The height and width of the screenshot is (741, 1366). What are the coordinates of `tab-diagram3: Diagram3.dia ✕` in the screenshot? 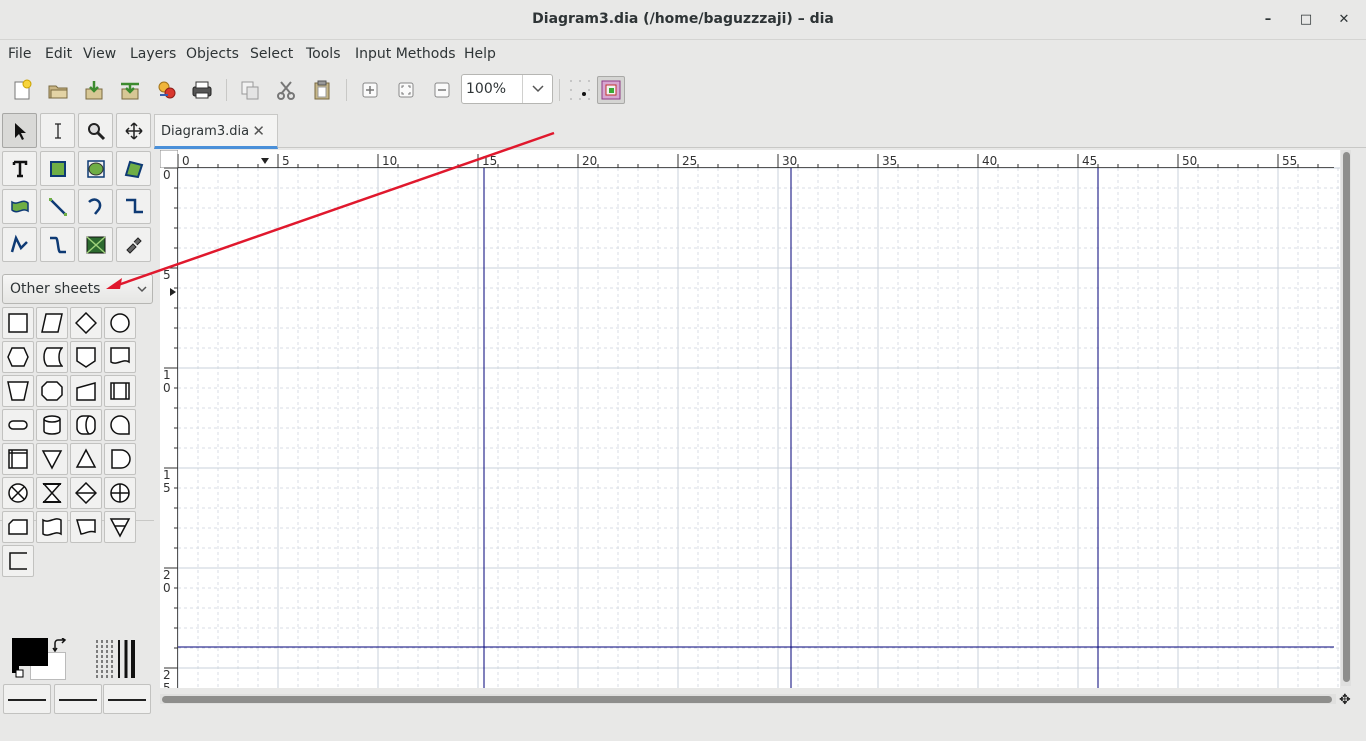 It's located at (216, 131).